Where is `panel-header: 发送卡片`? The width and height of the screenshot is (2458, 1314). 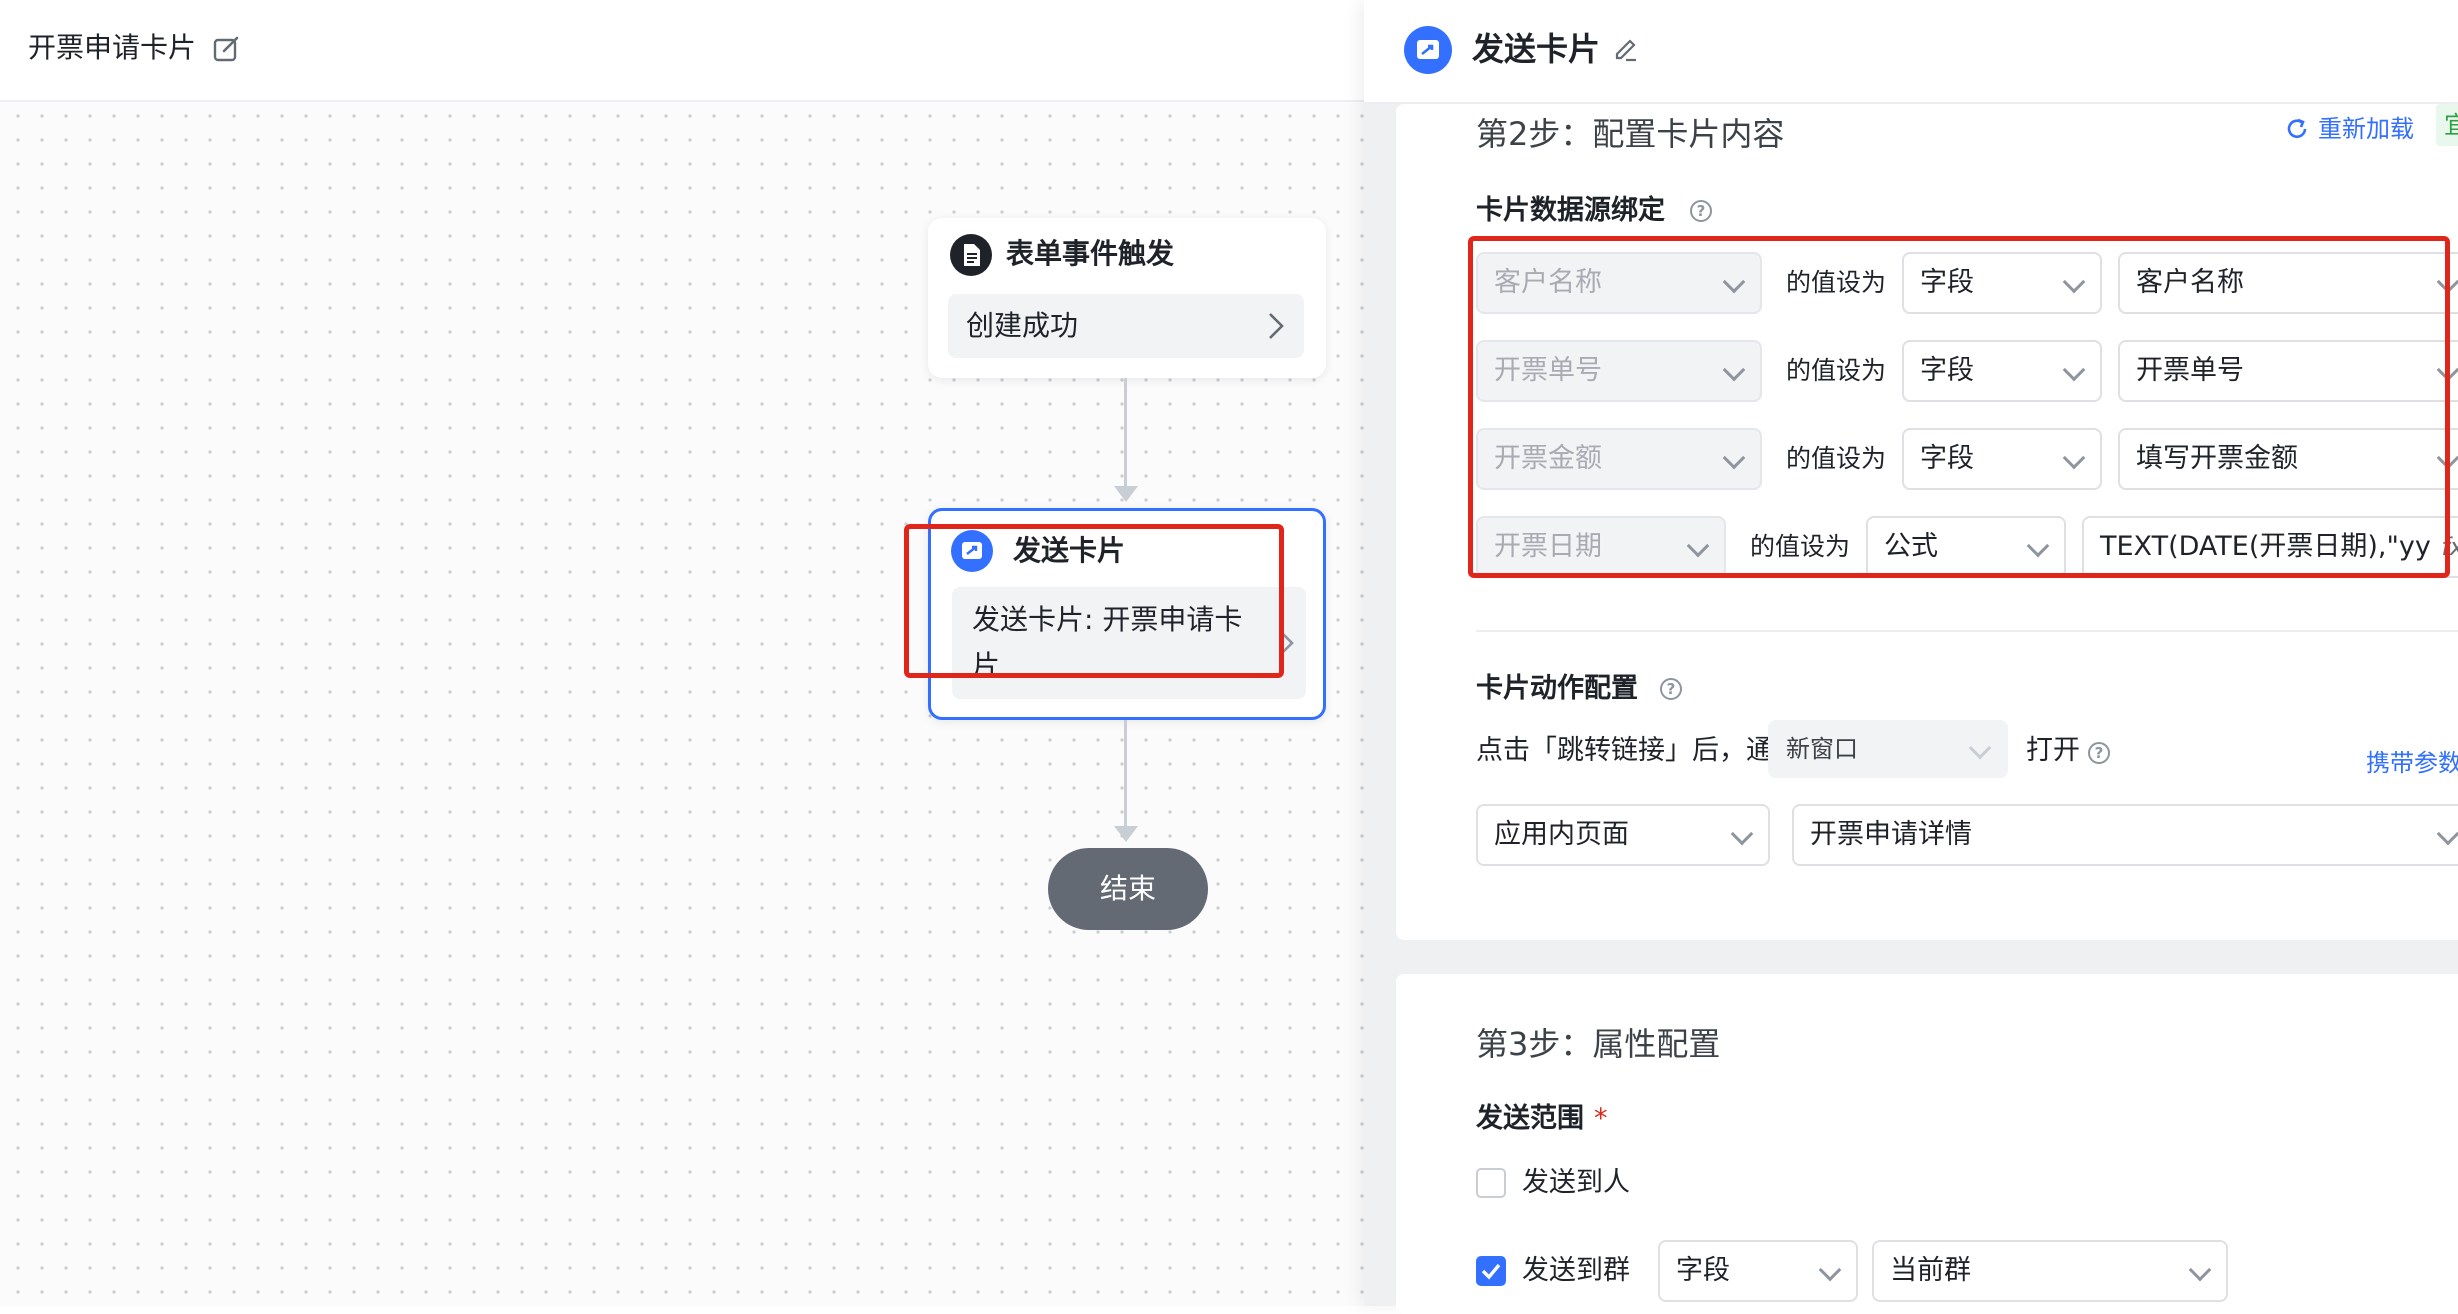 panel-header: 发送卡片 is located at coordinates (1911, 52).